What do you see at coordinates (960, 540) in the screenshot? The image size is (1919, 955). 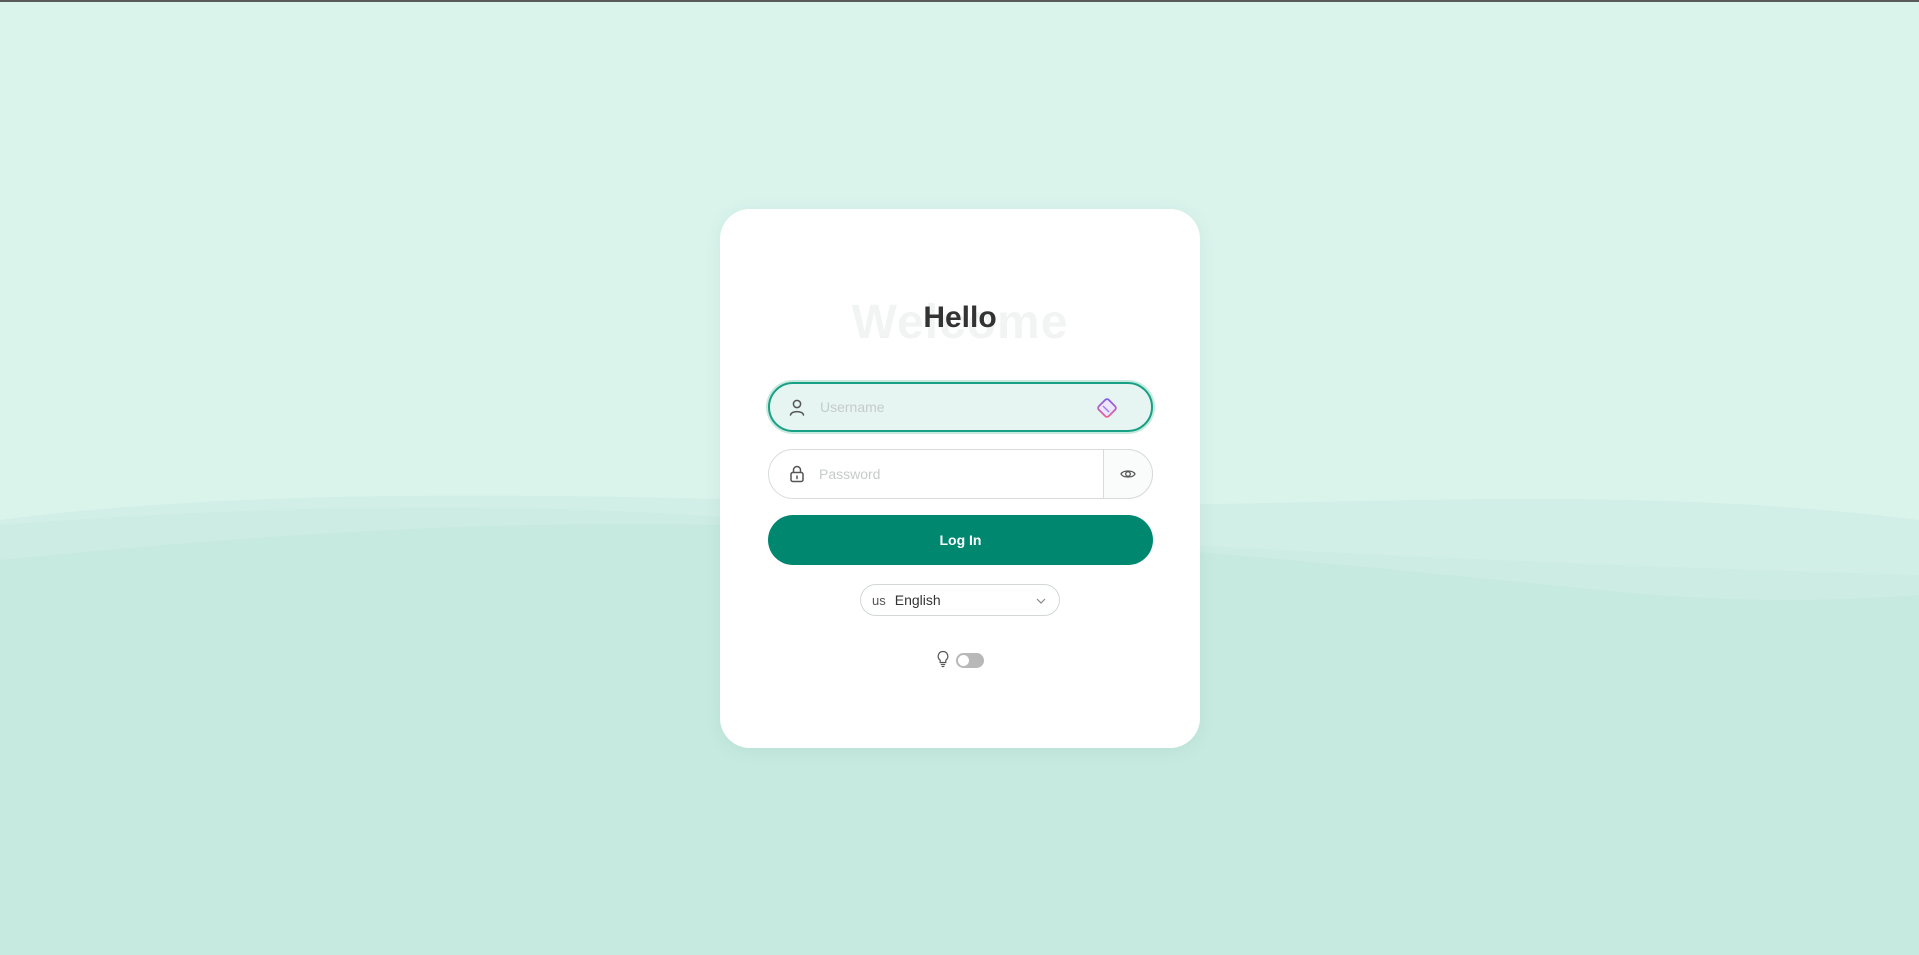 I see `login-button: Log In` at bounding box center [960, 540].